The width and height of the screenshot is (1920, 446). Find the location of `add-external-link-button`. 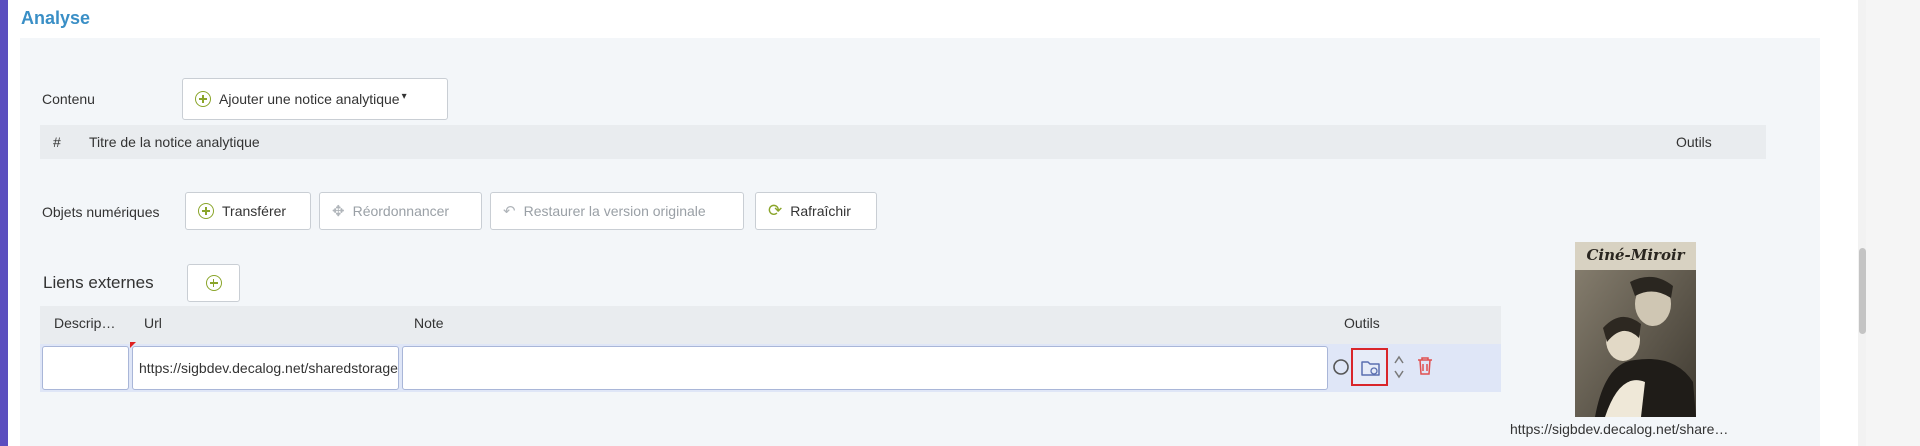

add-external-link-button is located at coordinates (213, 283).